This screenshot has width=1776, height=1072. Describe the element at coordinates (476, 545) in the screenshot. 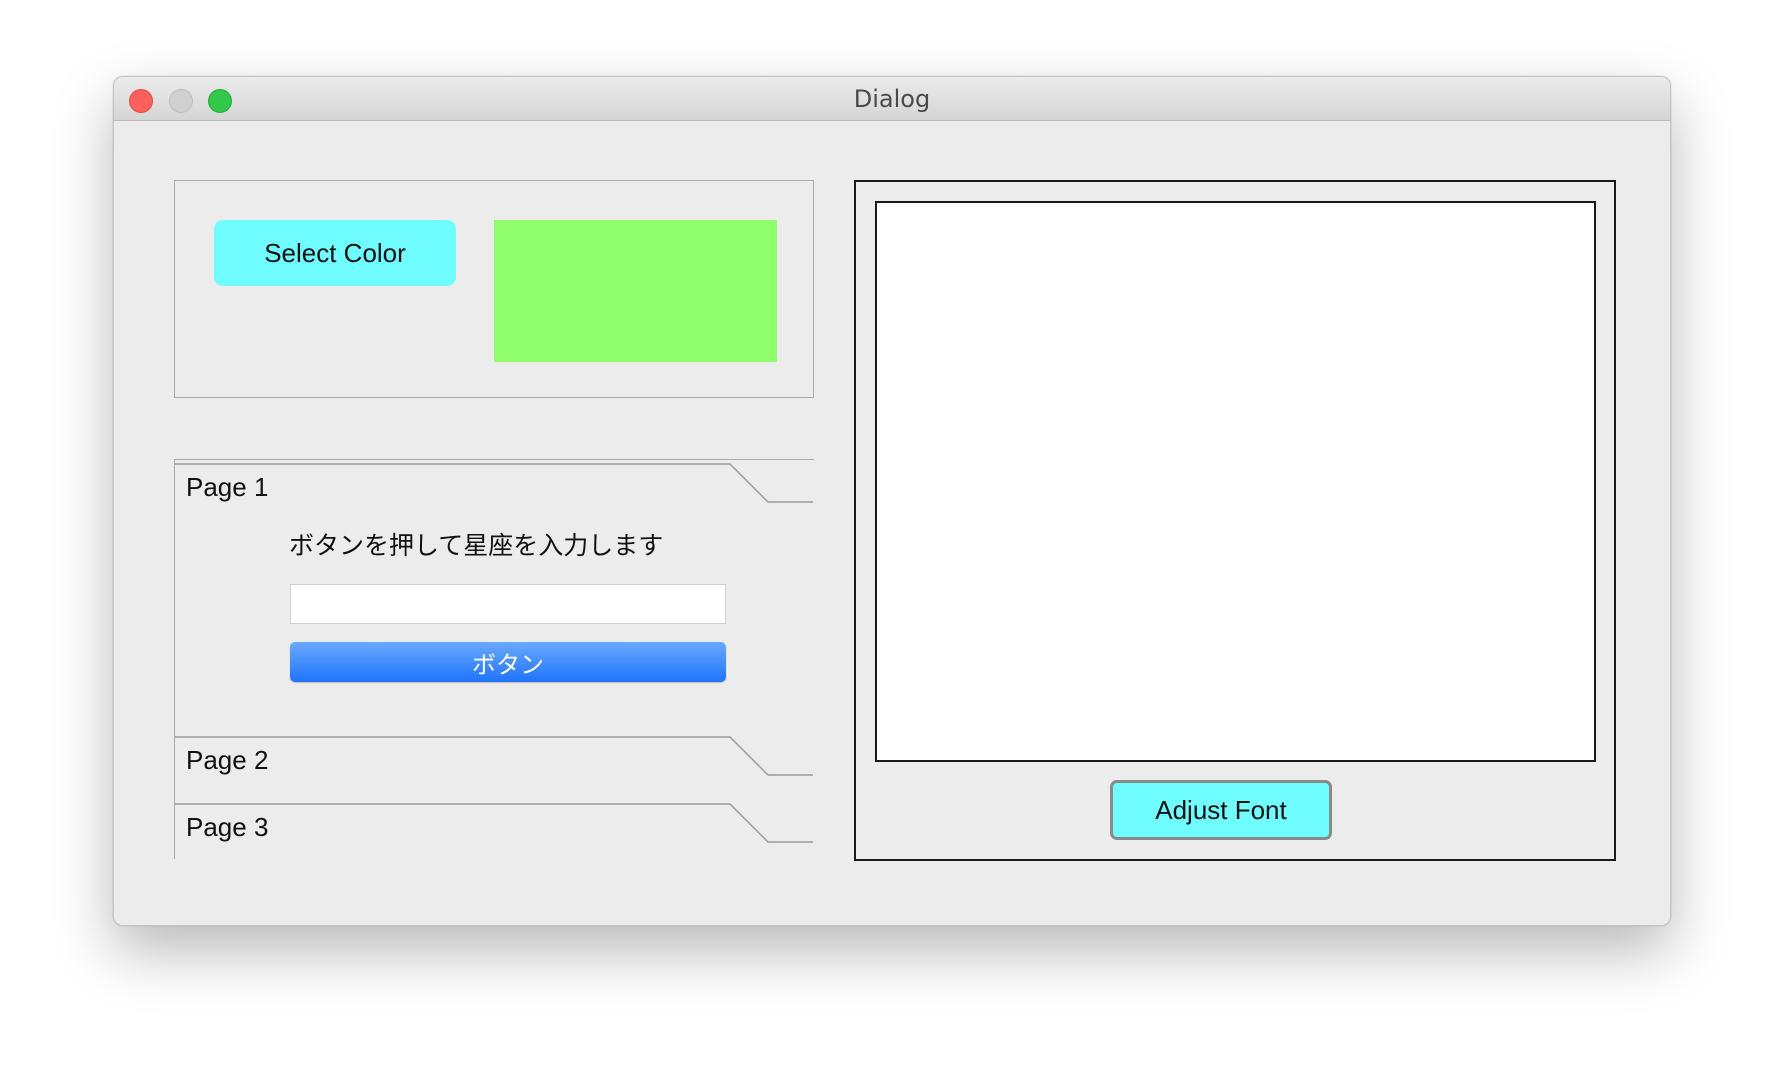

I see `constellation-prompt-label: ボタンを押して星座を入力します` at that location.